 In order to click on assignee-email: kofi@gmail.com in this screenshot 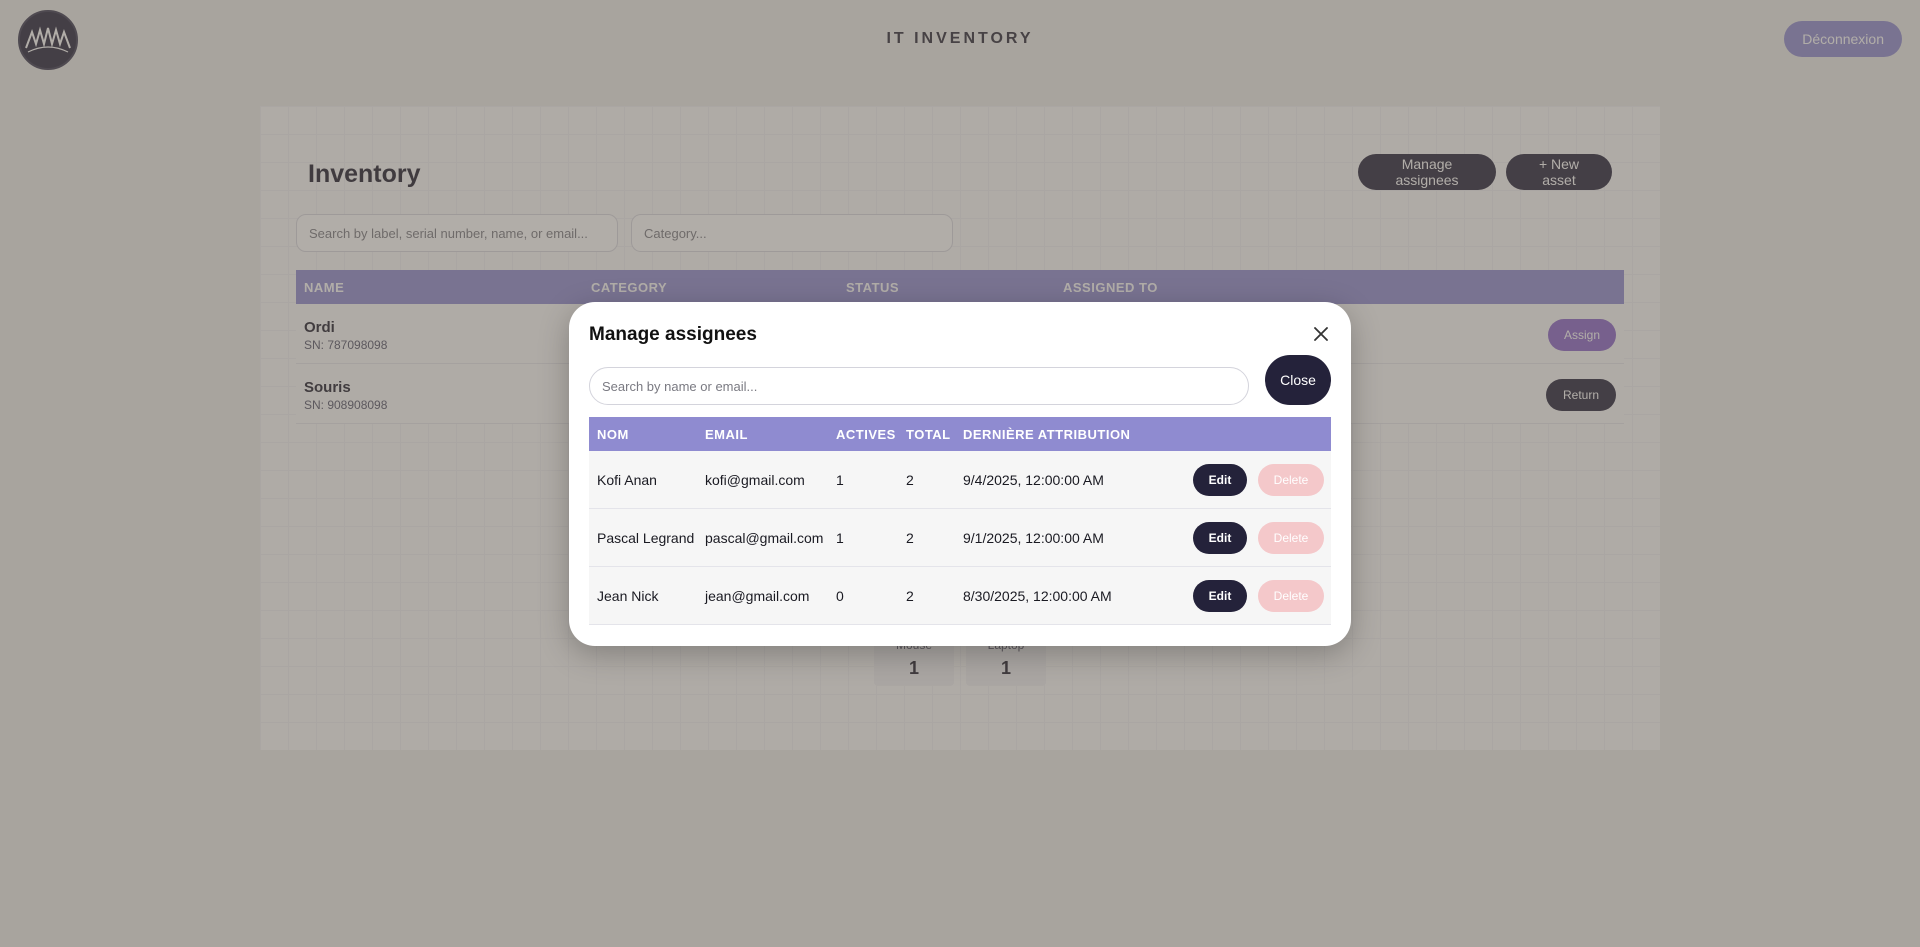, I will do `click(755, 480)`.